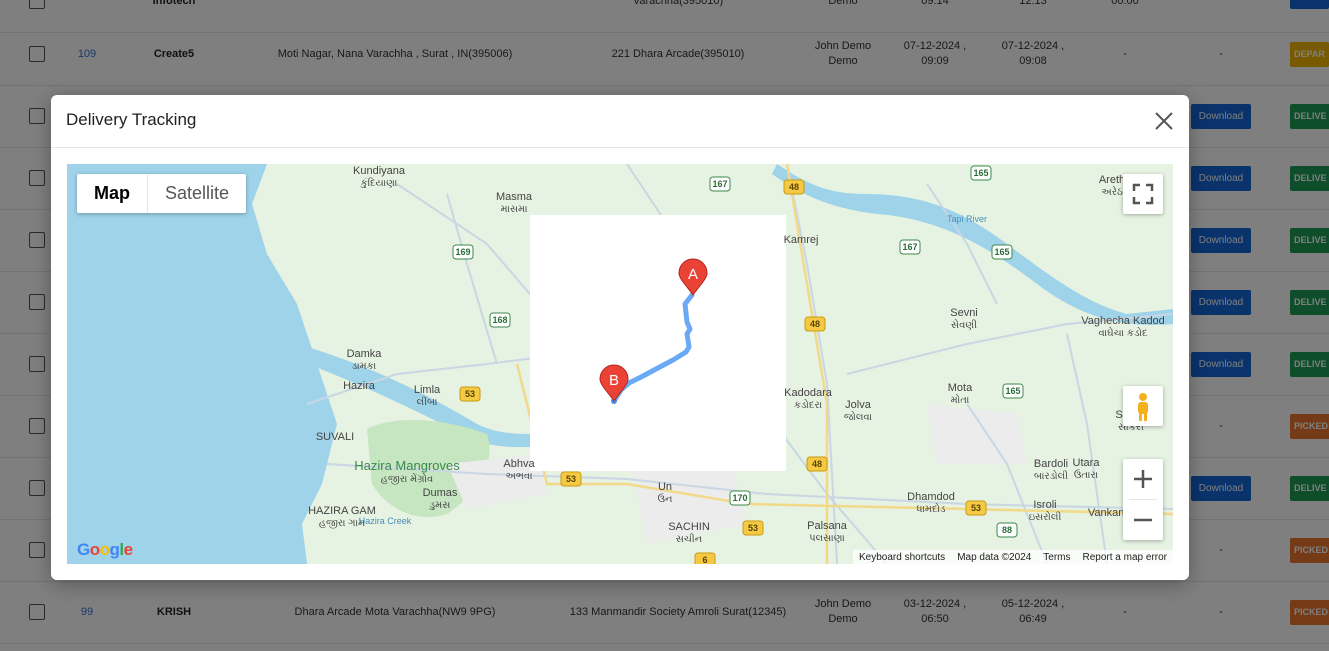  Describe the element at coordinates (704, 559) in the screenshot. I see `road-number: 6` at that location.